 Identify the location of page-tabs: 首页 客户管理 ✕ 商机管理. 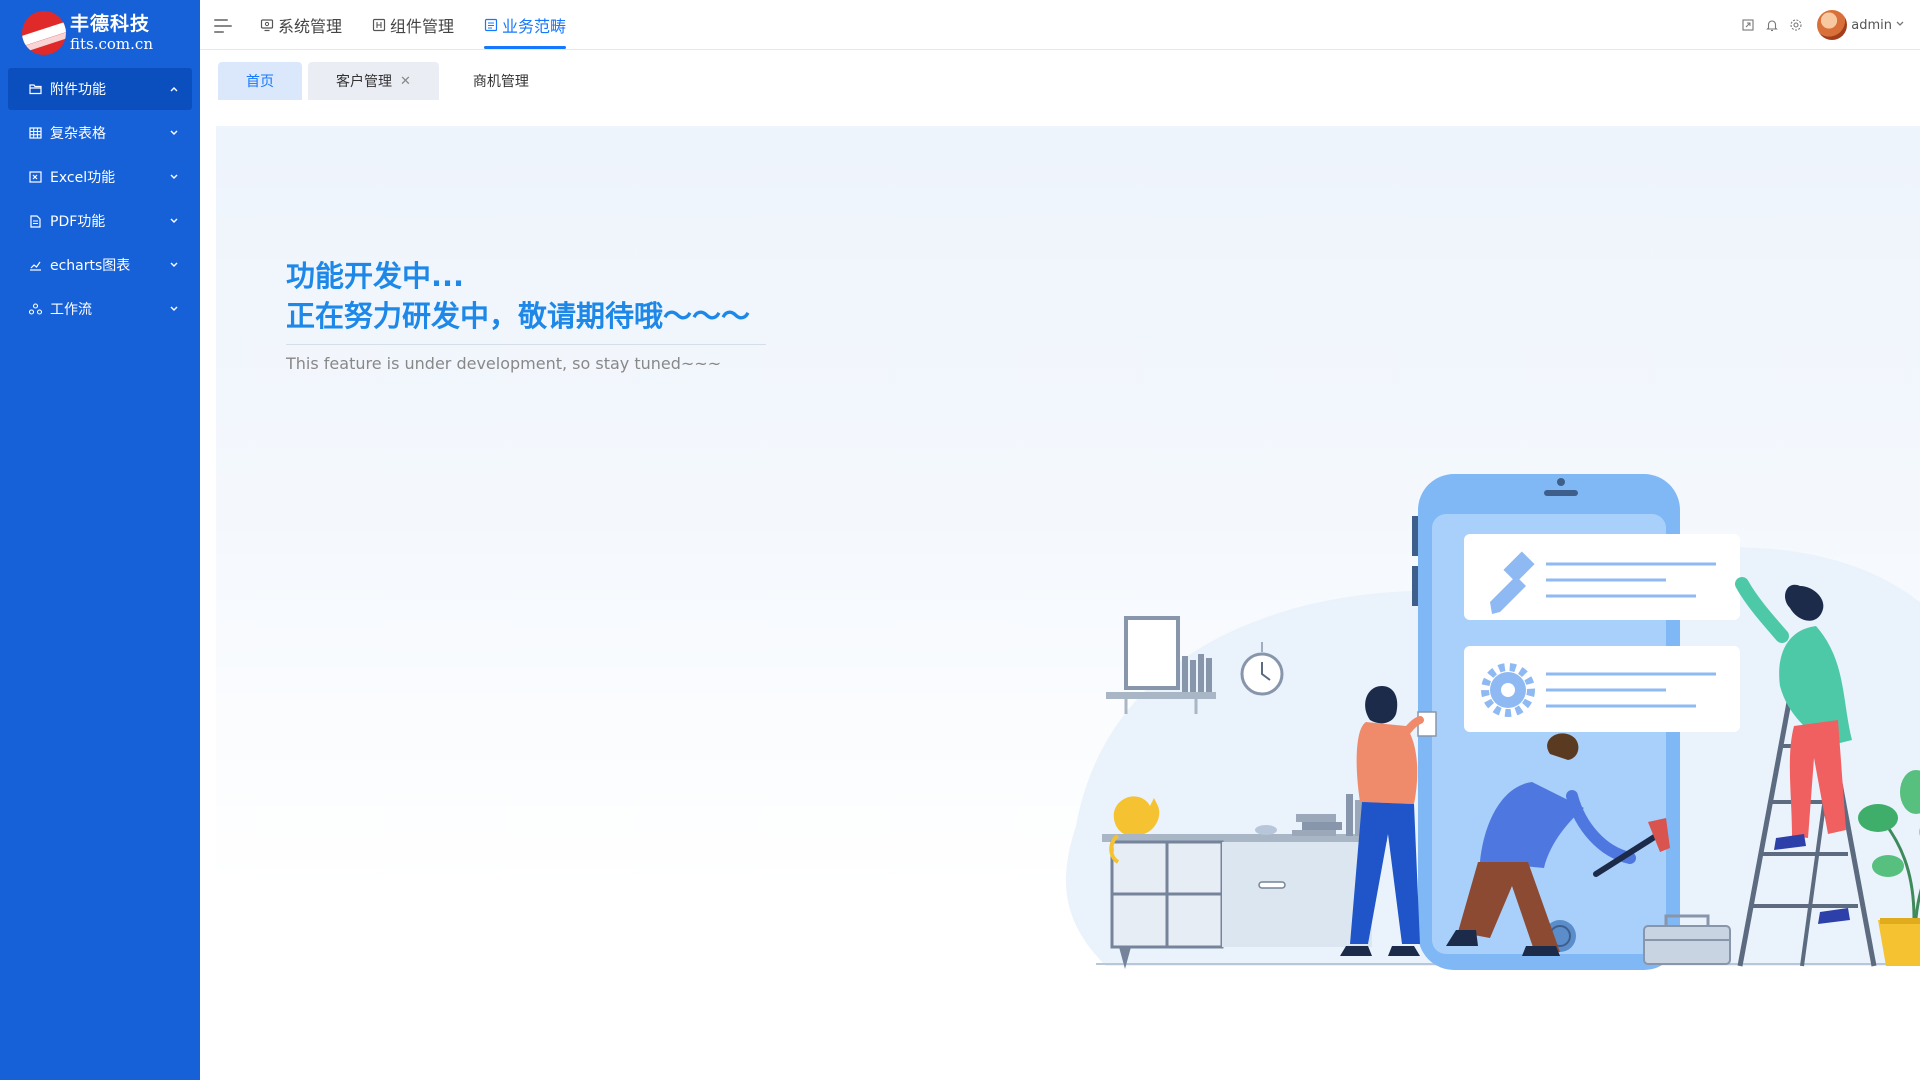
(390, 81).